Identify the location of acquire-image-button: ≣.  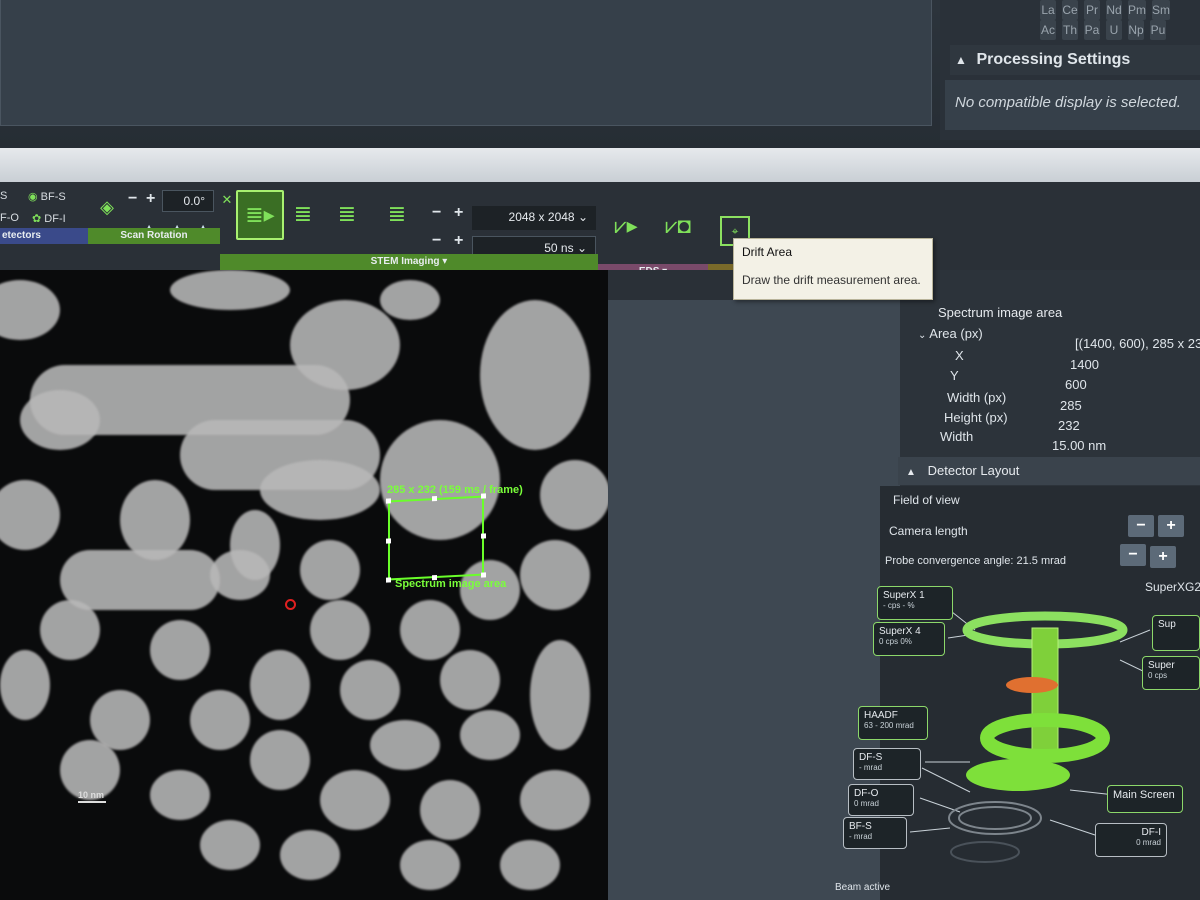
(303, 214).